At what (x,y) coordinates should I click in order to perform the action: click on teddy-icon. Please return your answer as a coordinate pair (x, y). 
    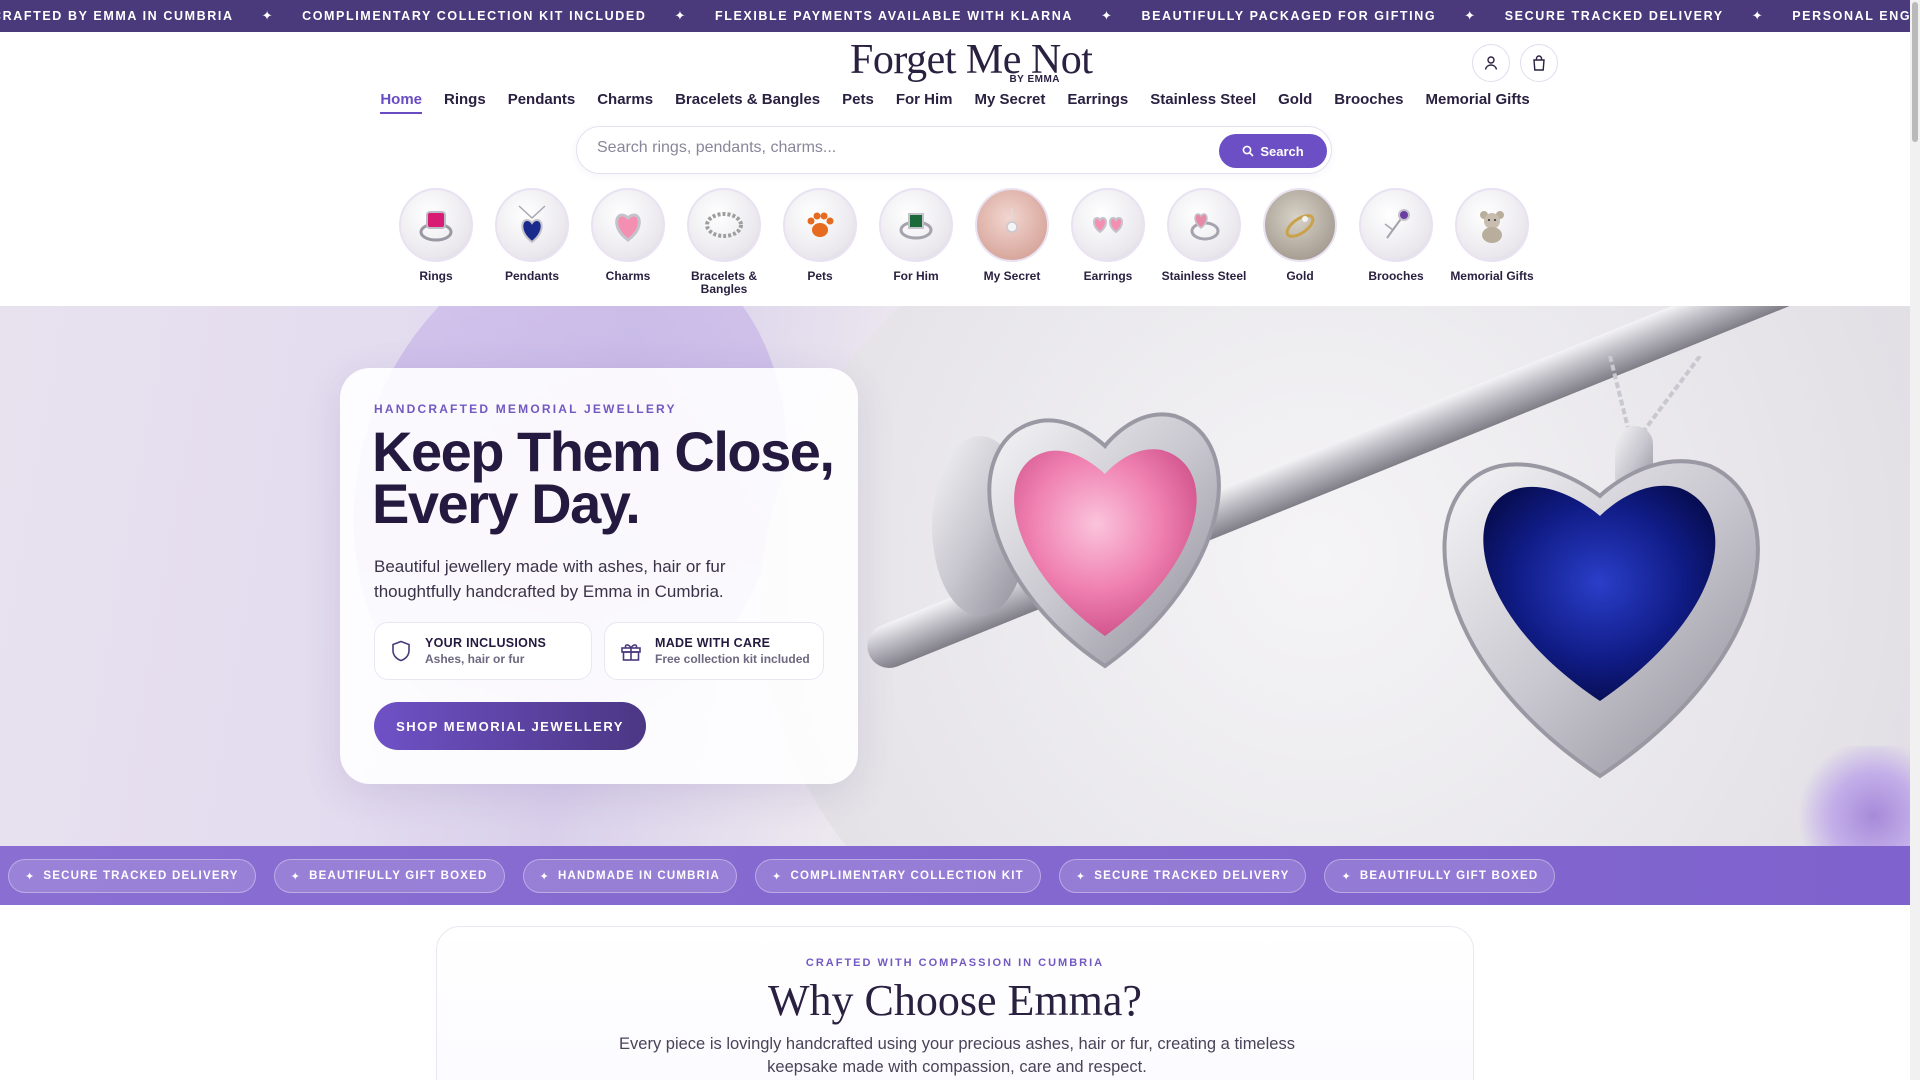
    Looking at the image, I should click on (1492, 225).